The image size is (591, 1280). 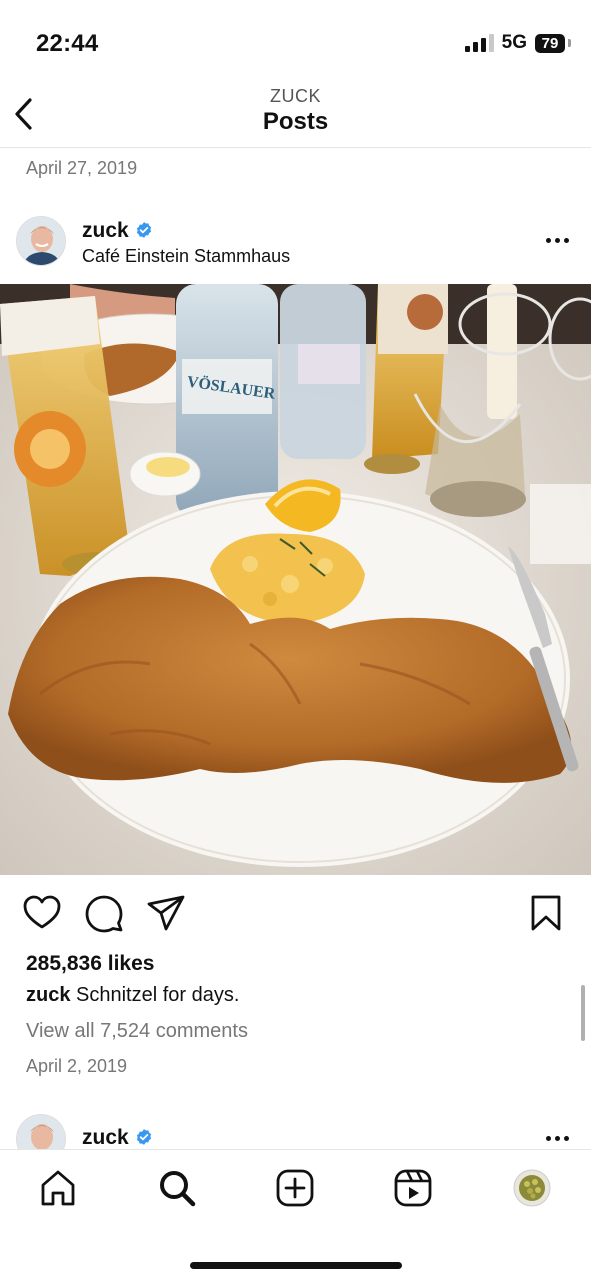 I want to click on network-type: 5G, so click(x=514, y=42).